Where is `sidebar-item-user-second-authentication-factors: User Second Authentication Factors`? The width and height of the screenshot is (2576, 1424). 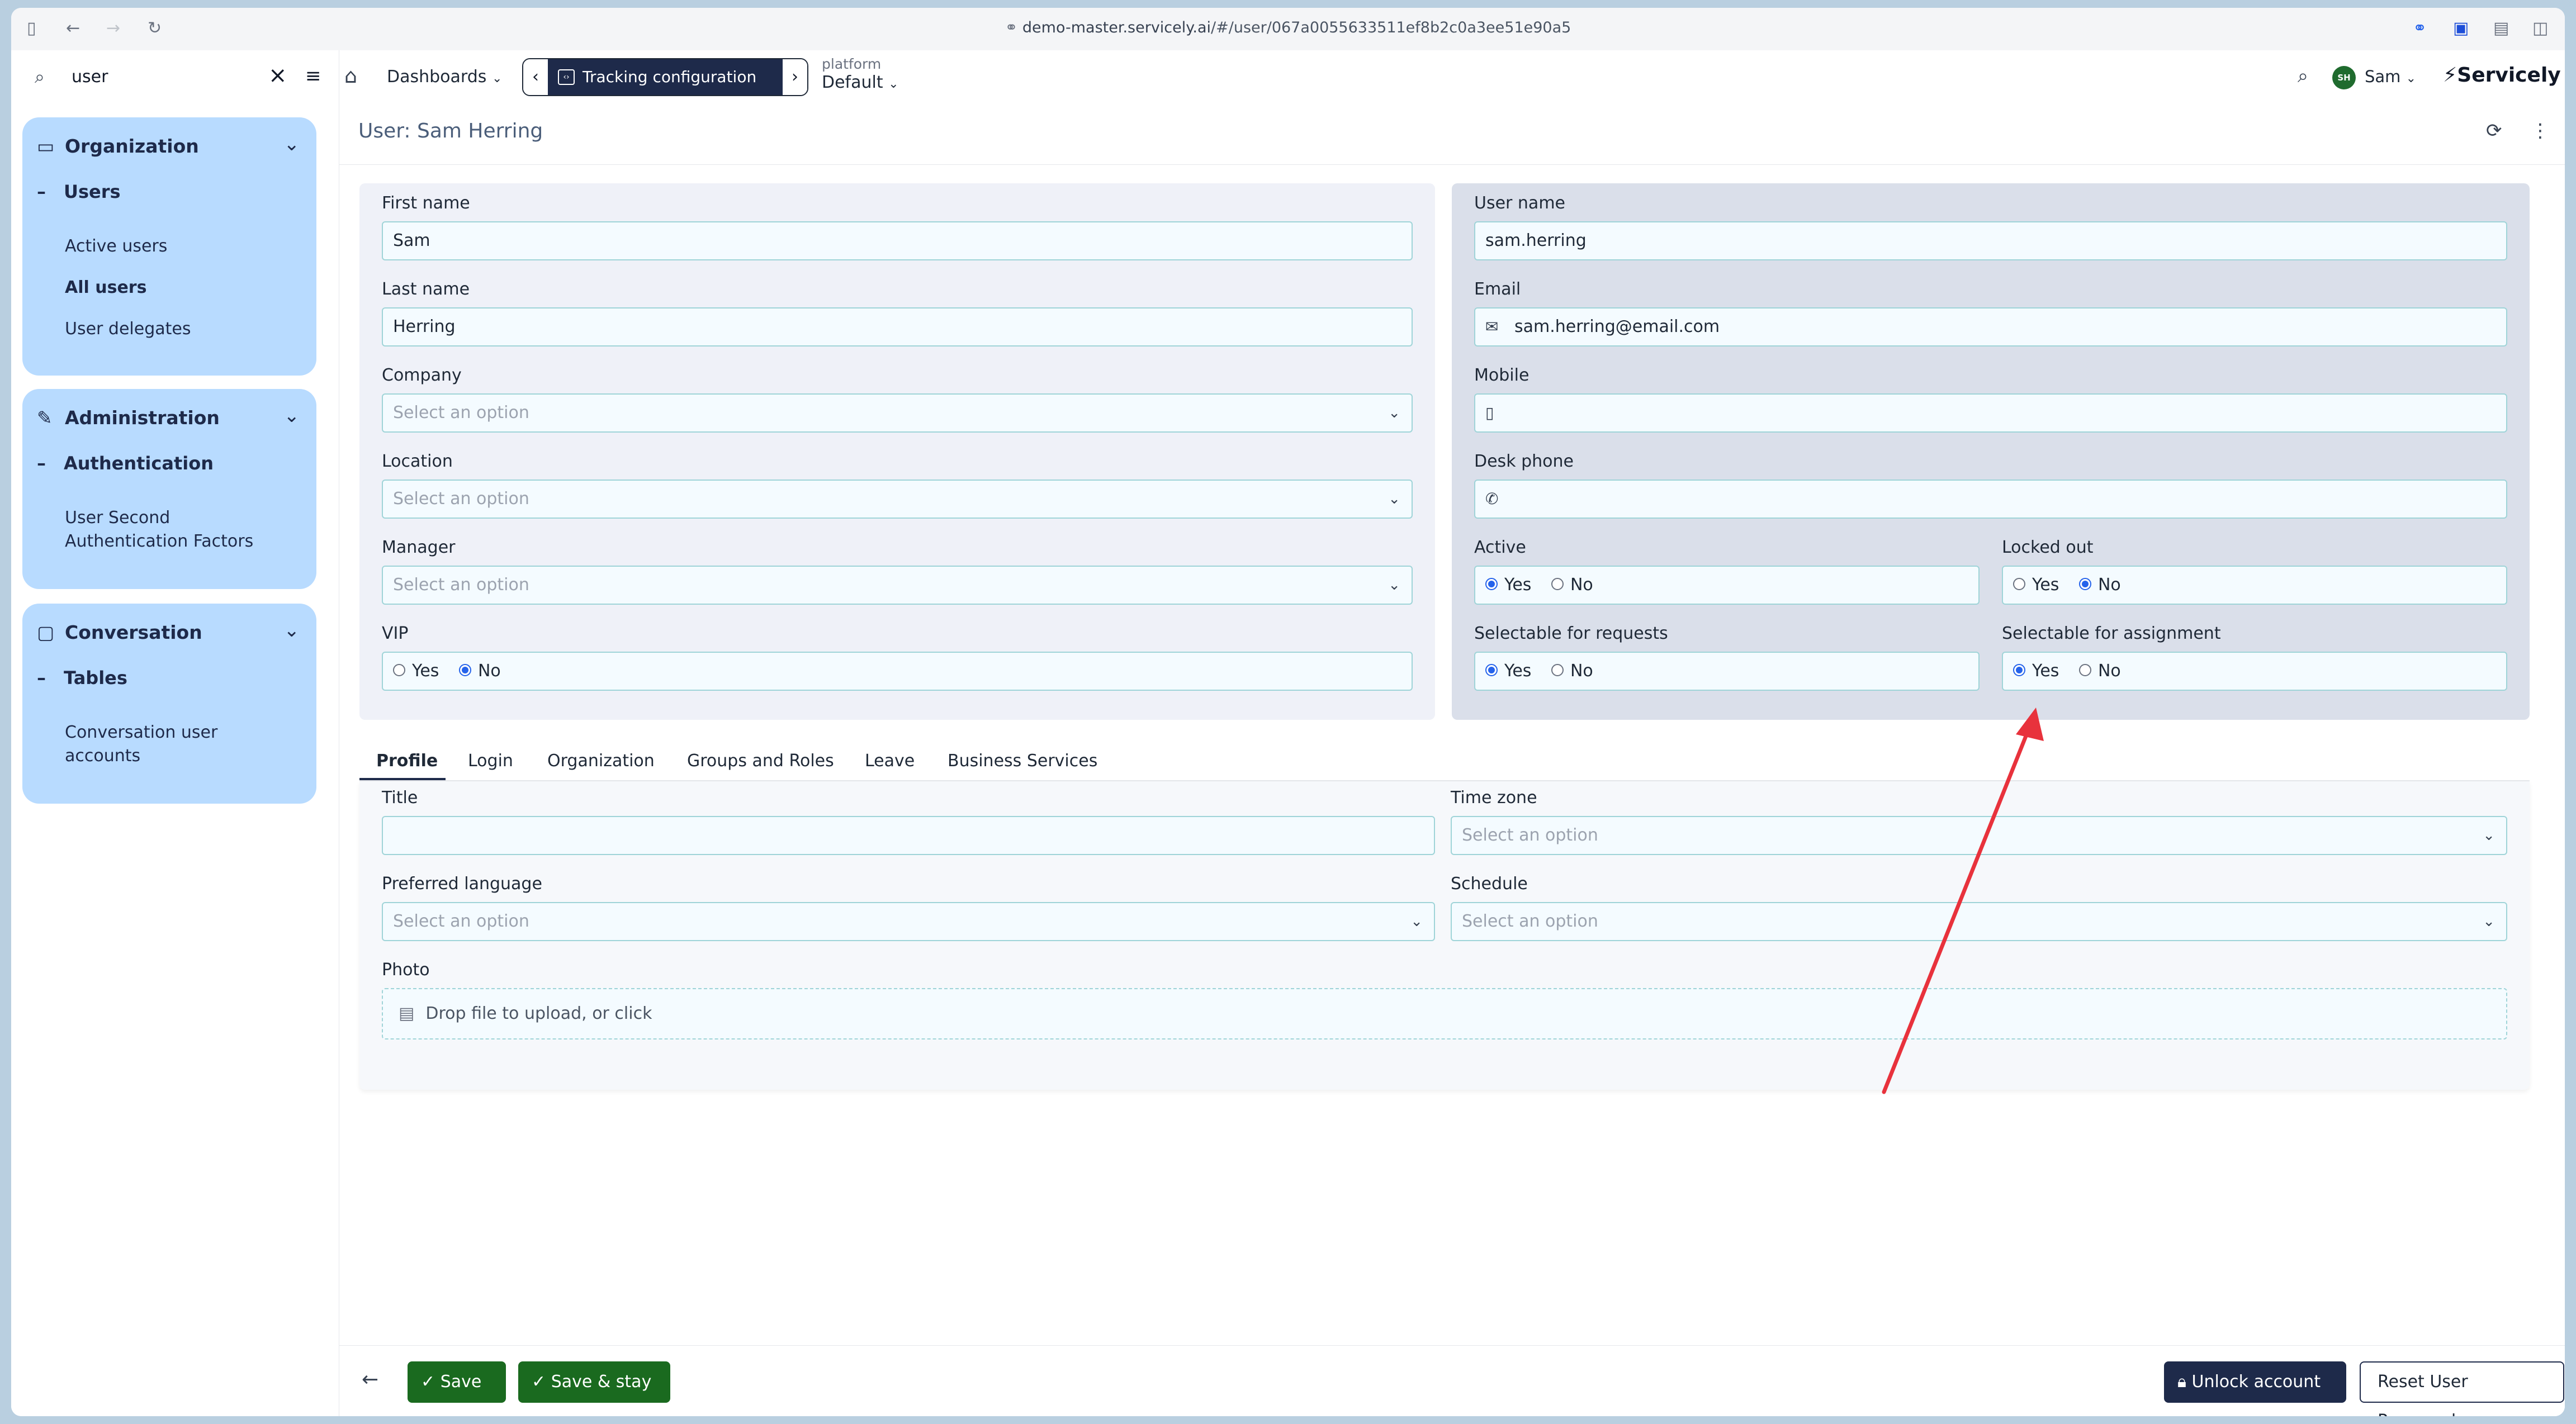
sidebar-item-user-second-authentication-factors: User Second Authentication Factors is located at coordinates (176, 529).